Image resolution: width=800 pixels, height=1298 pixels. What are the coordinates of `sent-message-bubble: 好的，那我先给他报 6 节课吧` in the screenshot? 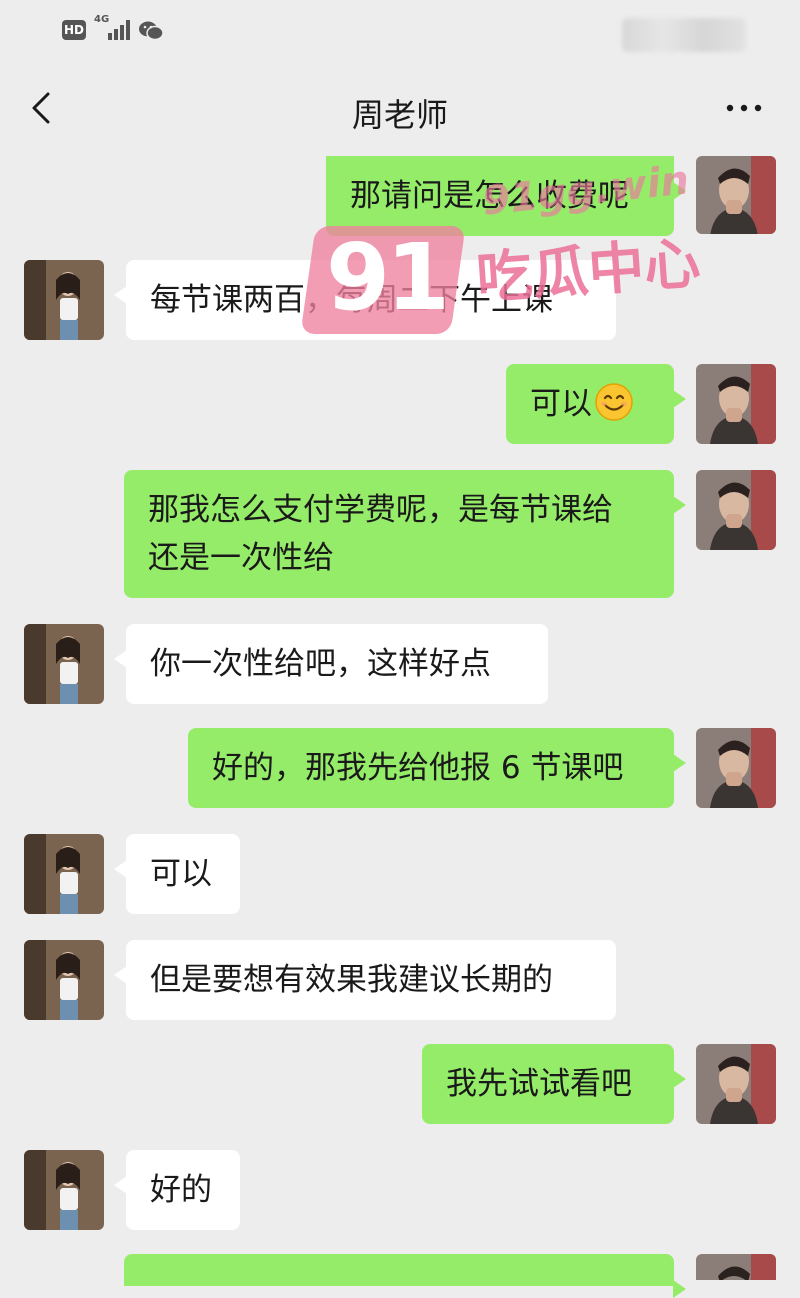 It's located at (437, 768).